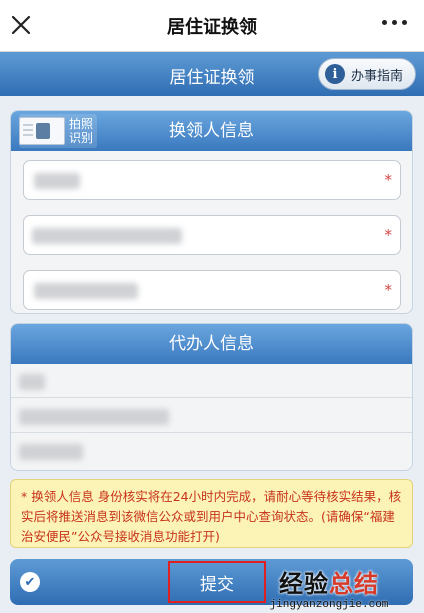 The image size is (424, 613). Describe the element at coordinates (212, 180) in the screenshot. I see `applicant-name-field: *` at that location.